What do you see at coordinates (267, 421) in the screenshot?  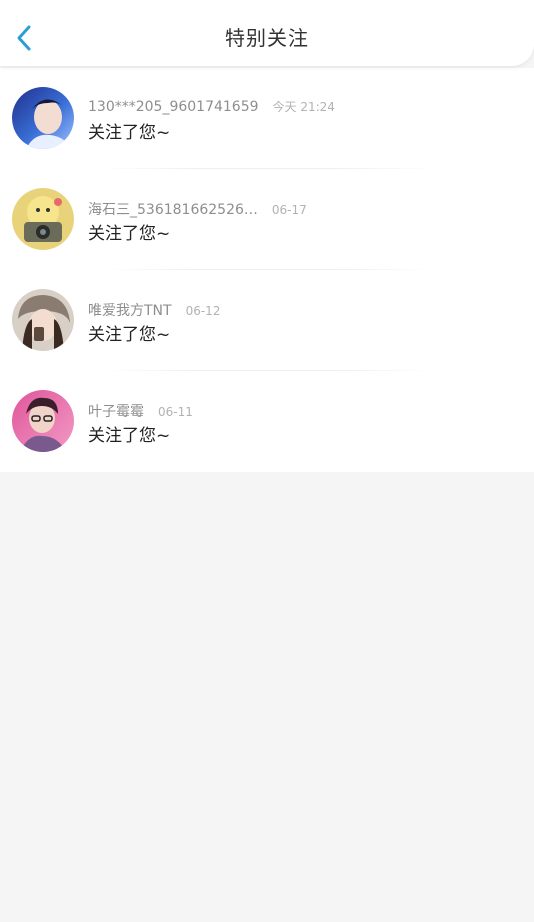 I see `list-item: 叶子霉霉 06-11 关注了您~` at bounding box center [267, 421].